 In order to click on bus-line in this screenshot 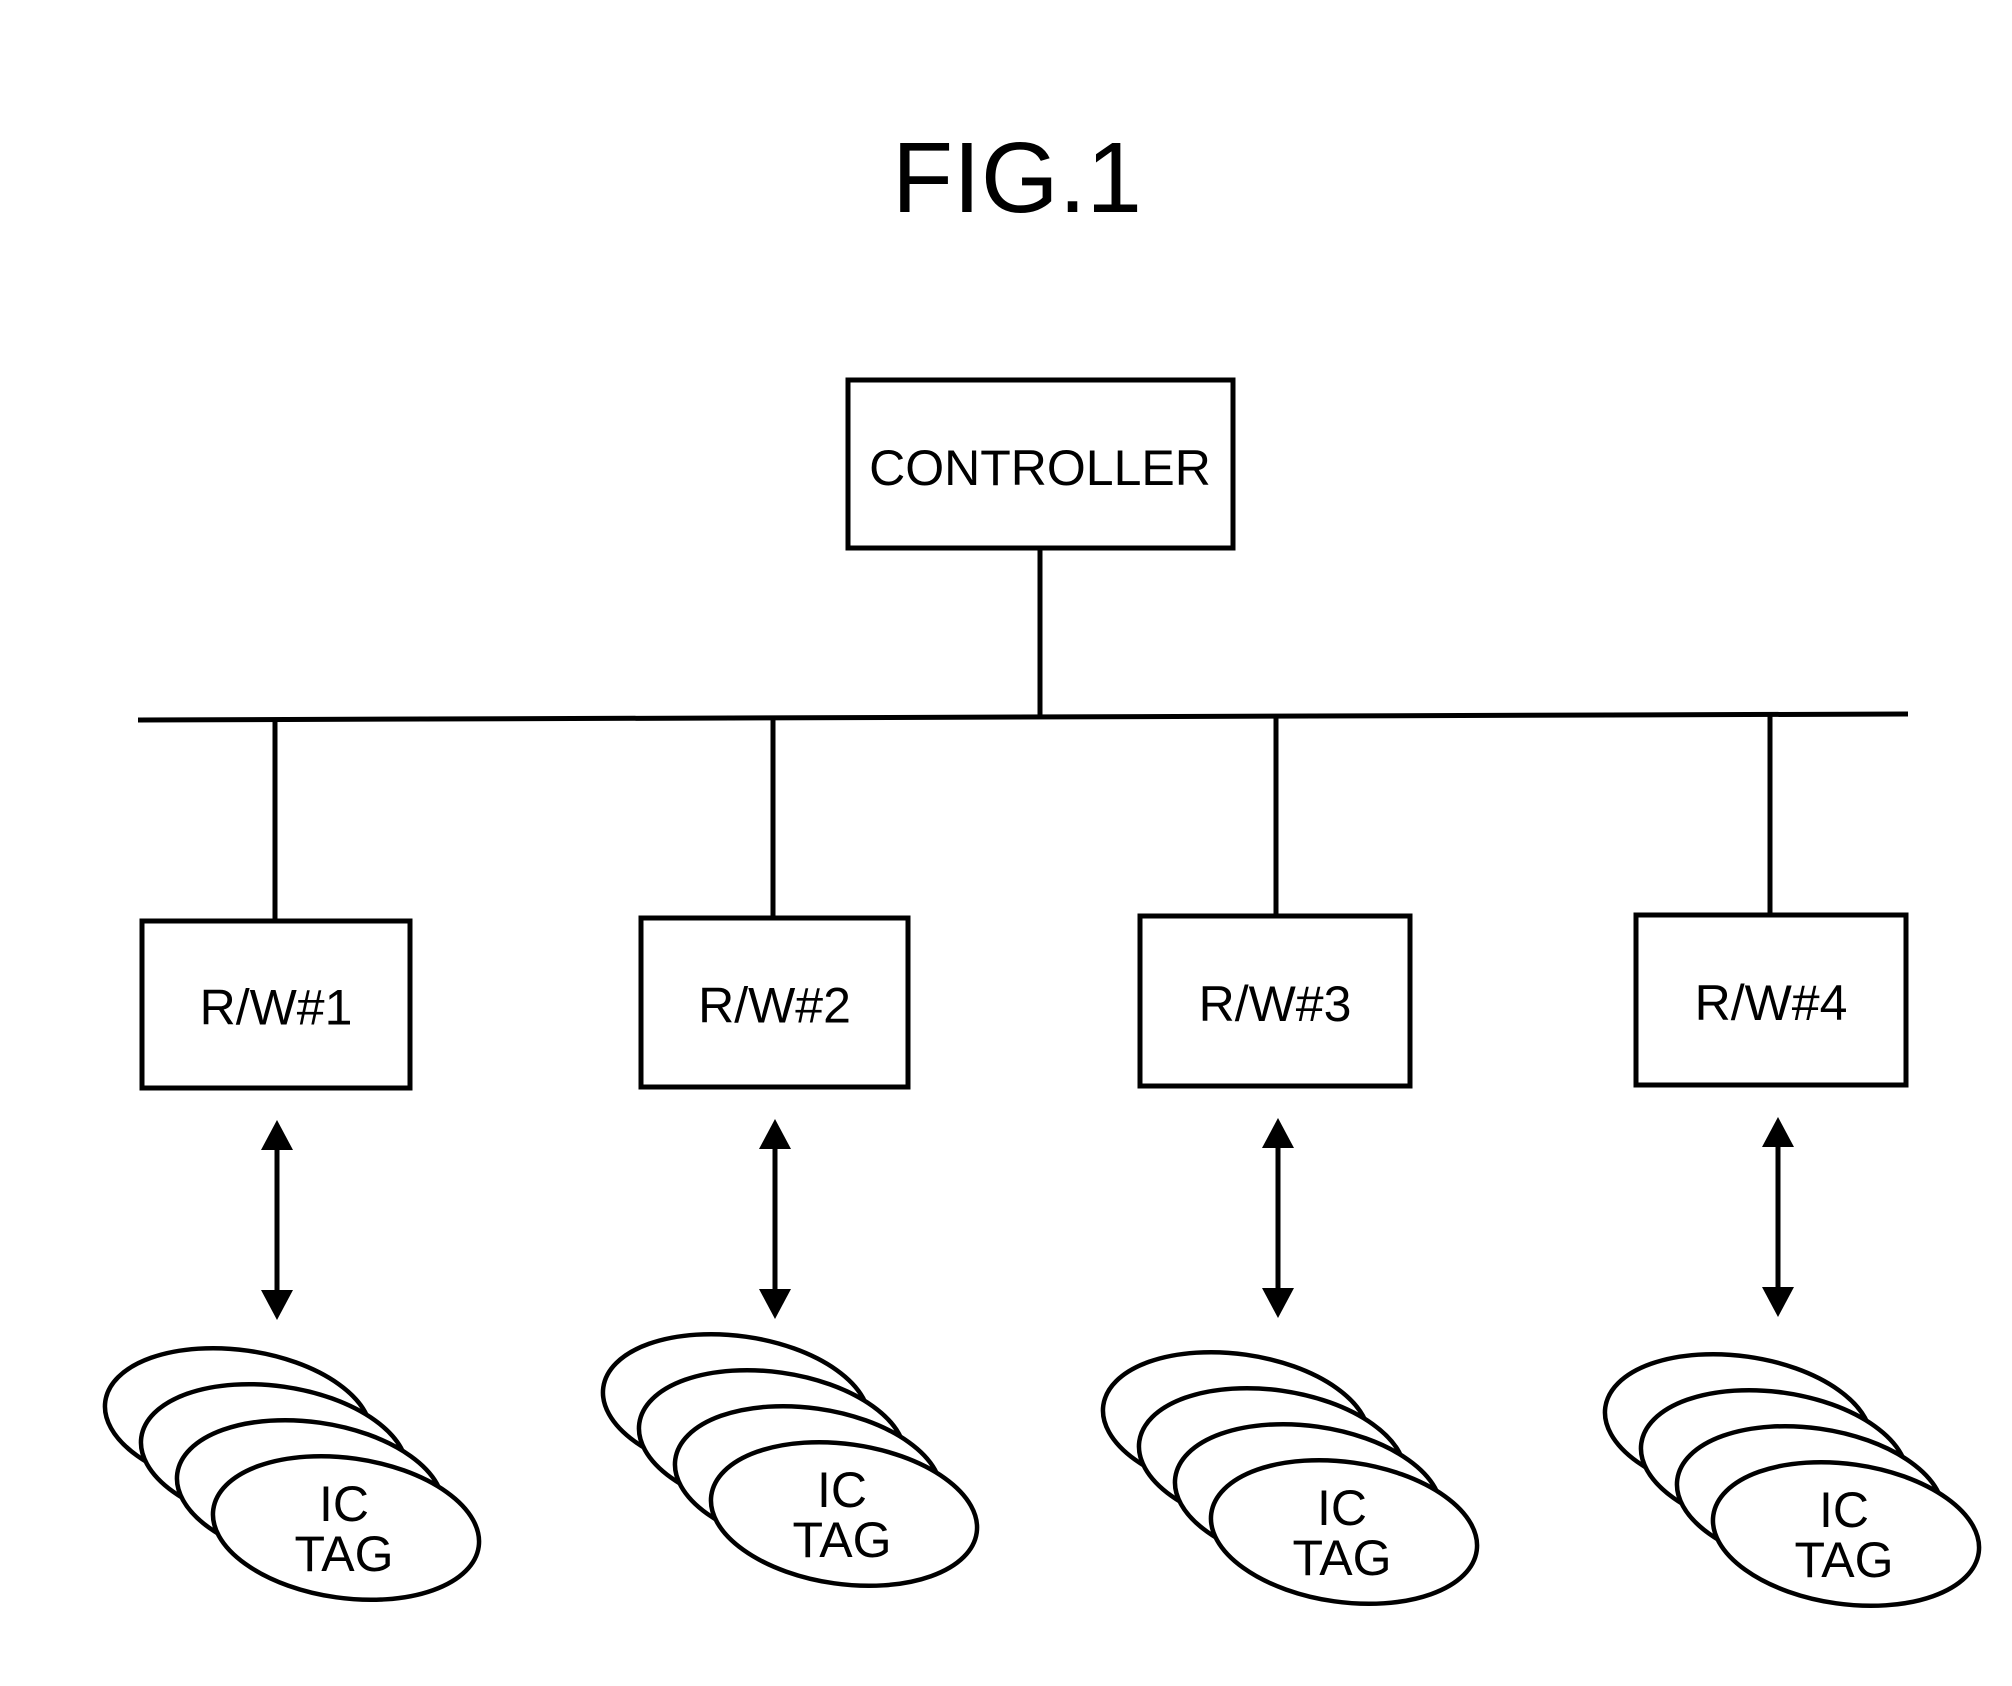, I will do `click(1023, 717)`.